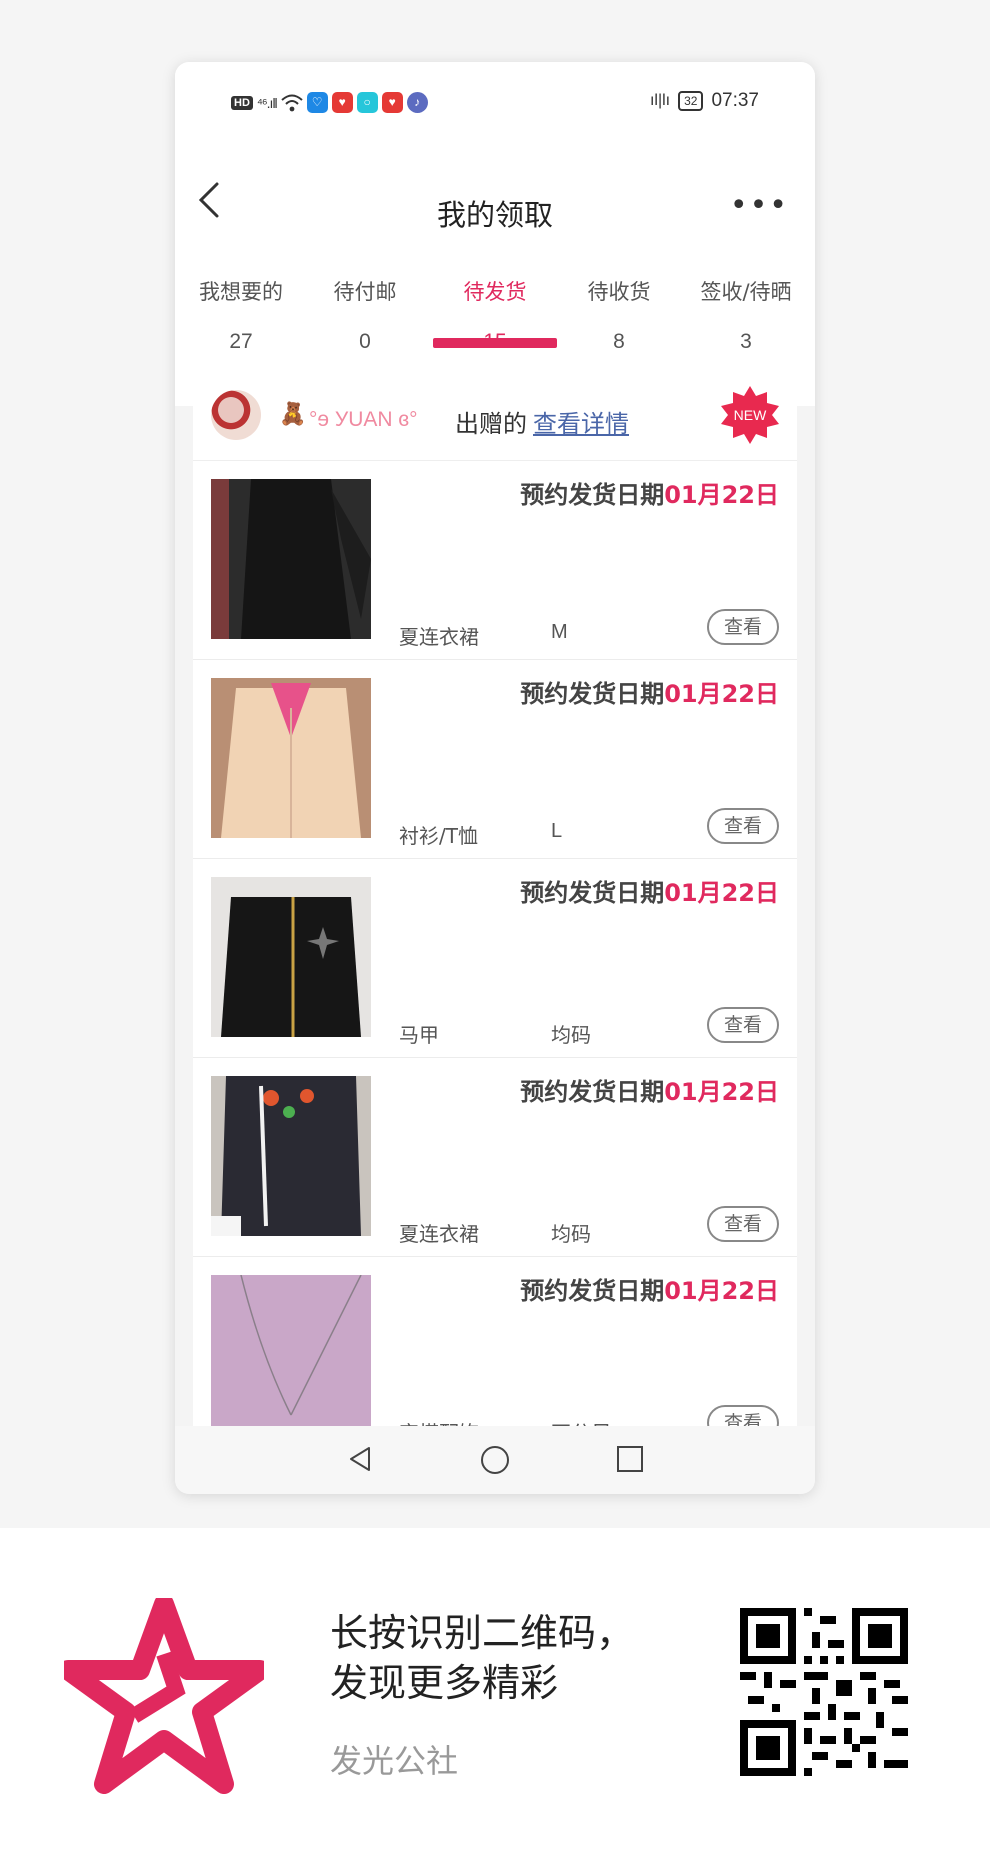  Describe the element at coordinates (495, 1157) in the screenshot. I see `list-item: 预约发货日期01月22日 夏连衣裙 均码 查看` at that location.